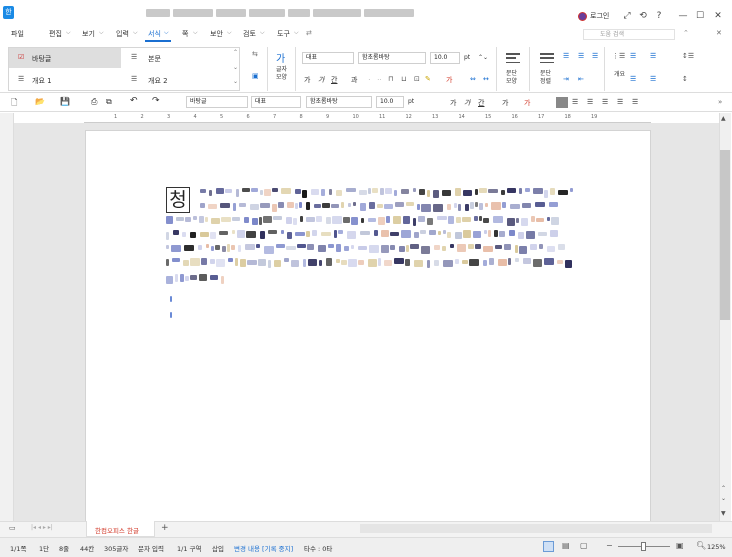 The image size is (732, 557). Describe the element at coordinates (156, 101) in the screenshot. I see `redo-icon: ↷` at that location.